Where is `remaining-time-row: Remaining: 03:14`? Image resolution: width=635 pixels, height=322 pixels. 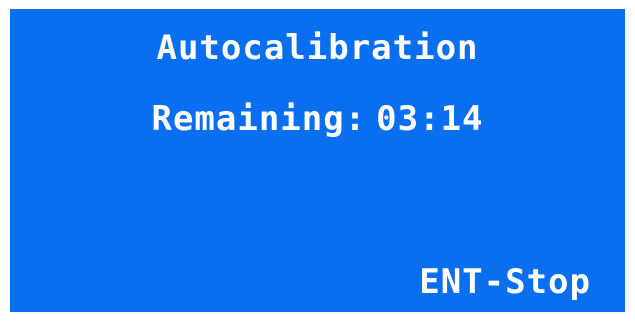 remaining-time-row: Remaining: 03:14 is located at coordinates (317, 119).